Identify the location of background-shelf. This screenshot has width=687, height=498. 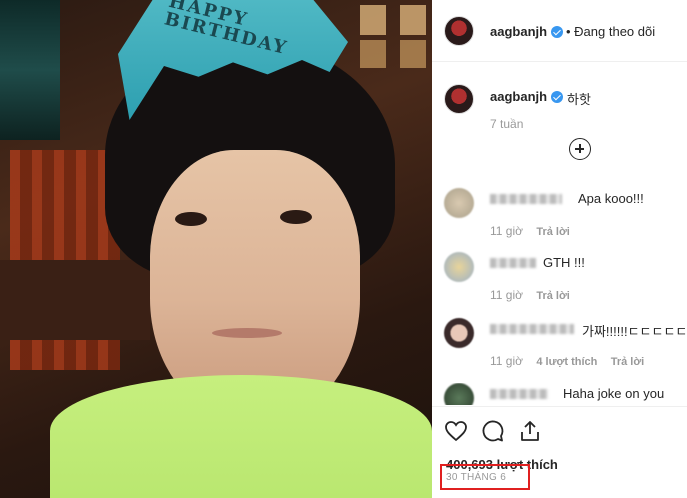
(30, 70).